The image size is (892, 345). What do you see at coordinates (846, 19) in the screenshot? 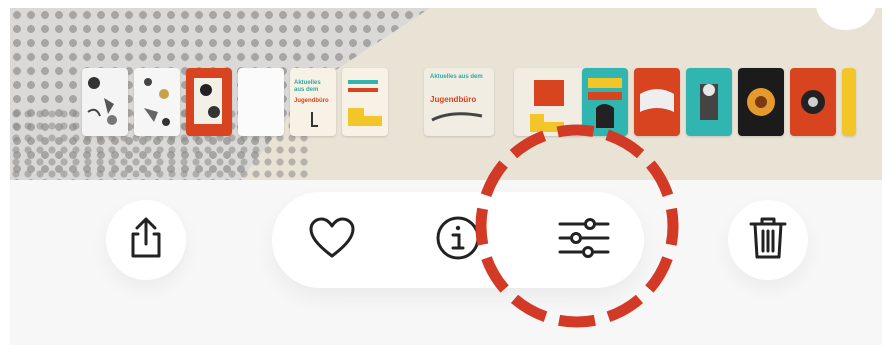
I see `corner-button` at bounding box center [846, 19].